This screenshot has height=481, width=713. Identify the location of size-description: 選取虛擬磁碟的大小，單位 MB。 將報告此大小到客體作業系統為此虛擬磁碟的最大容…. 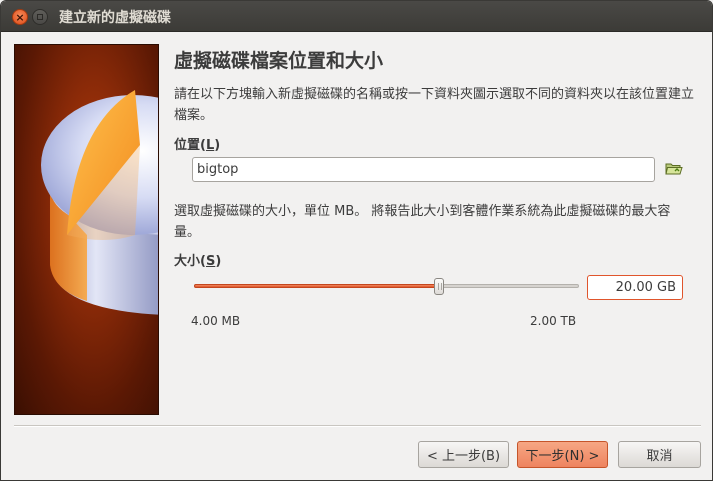
(422, 222).